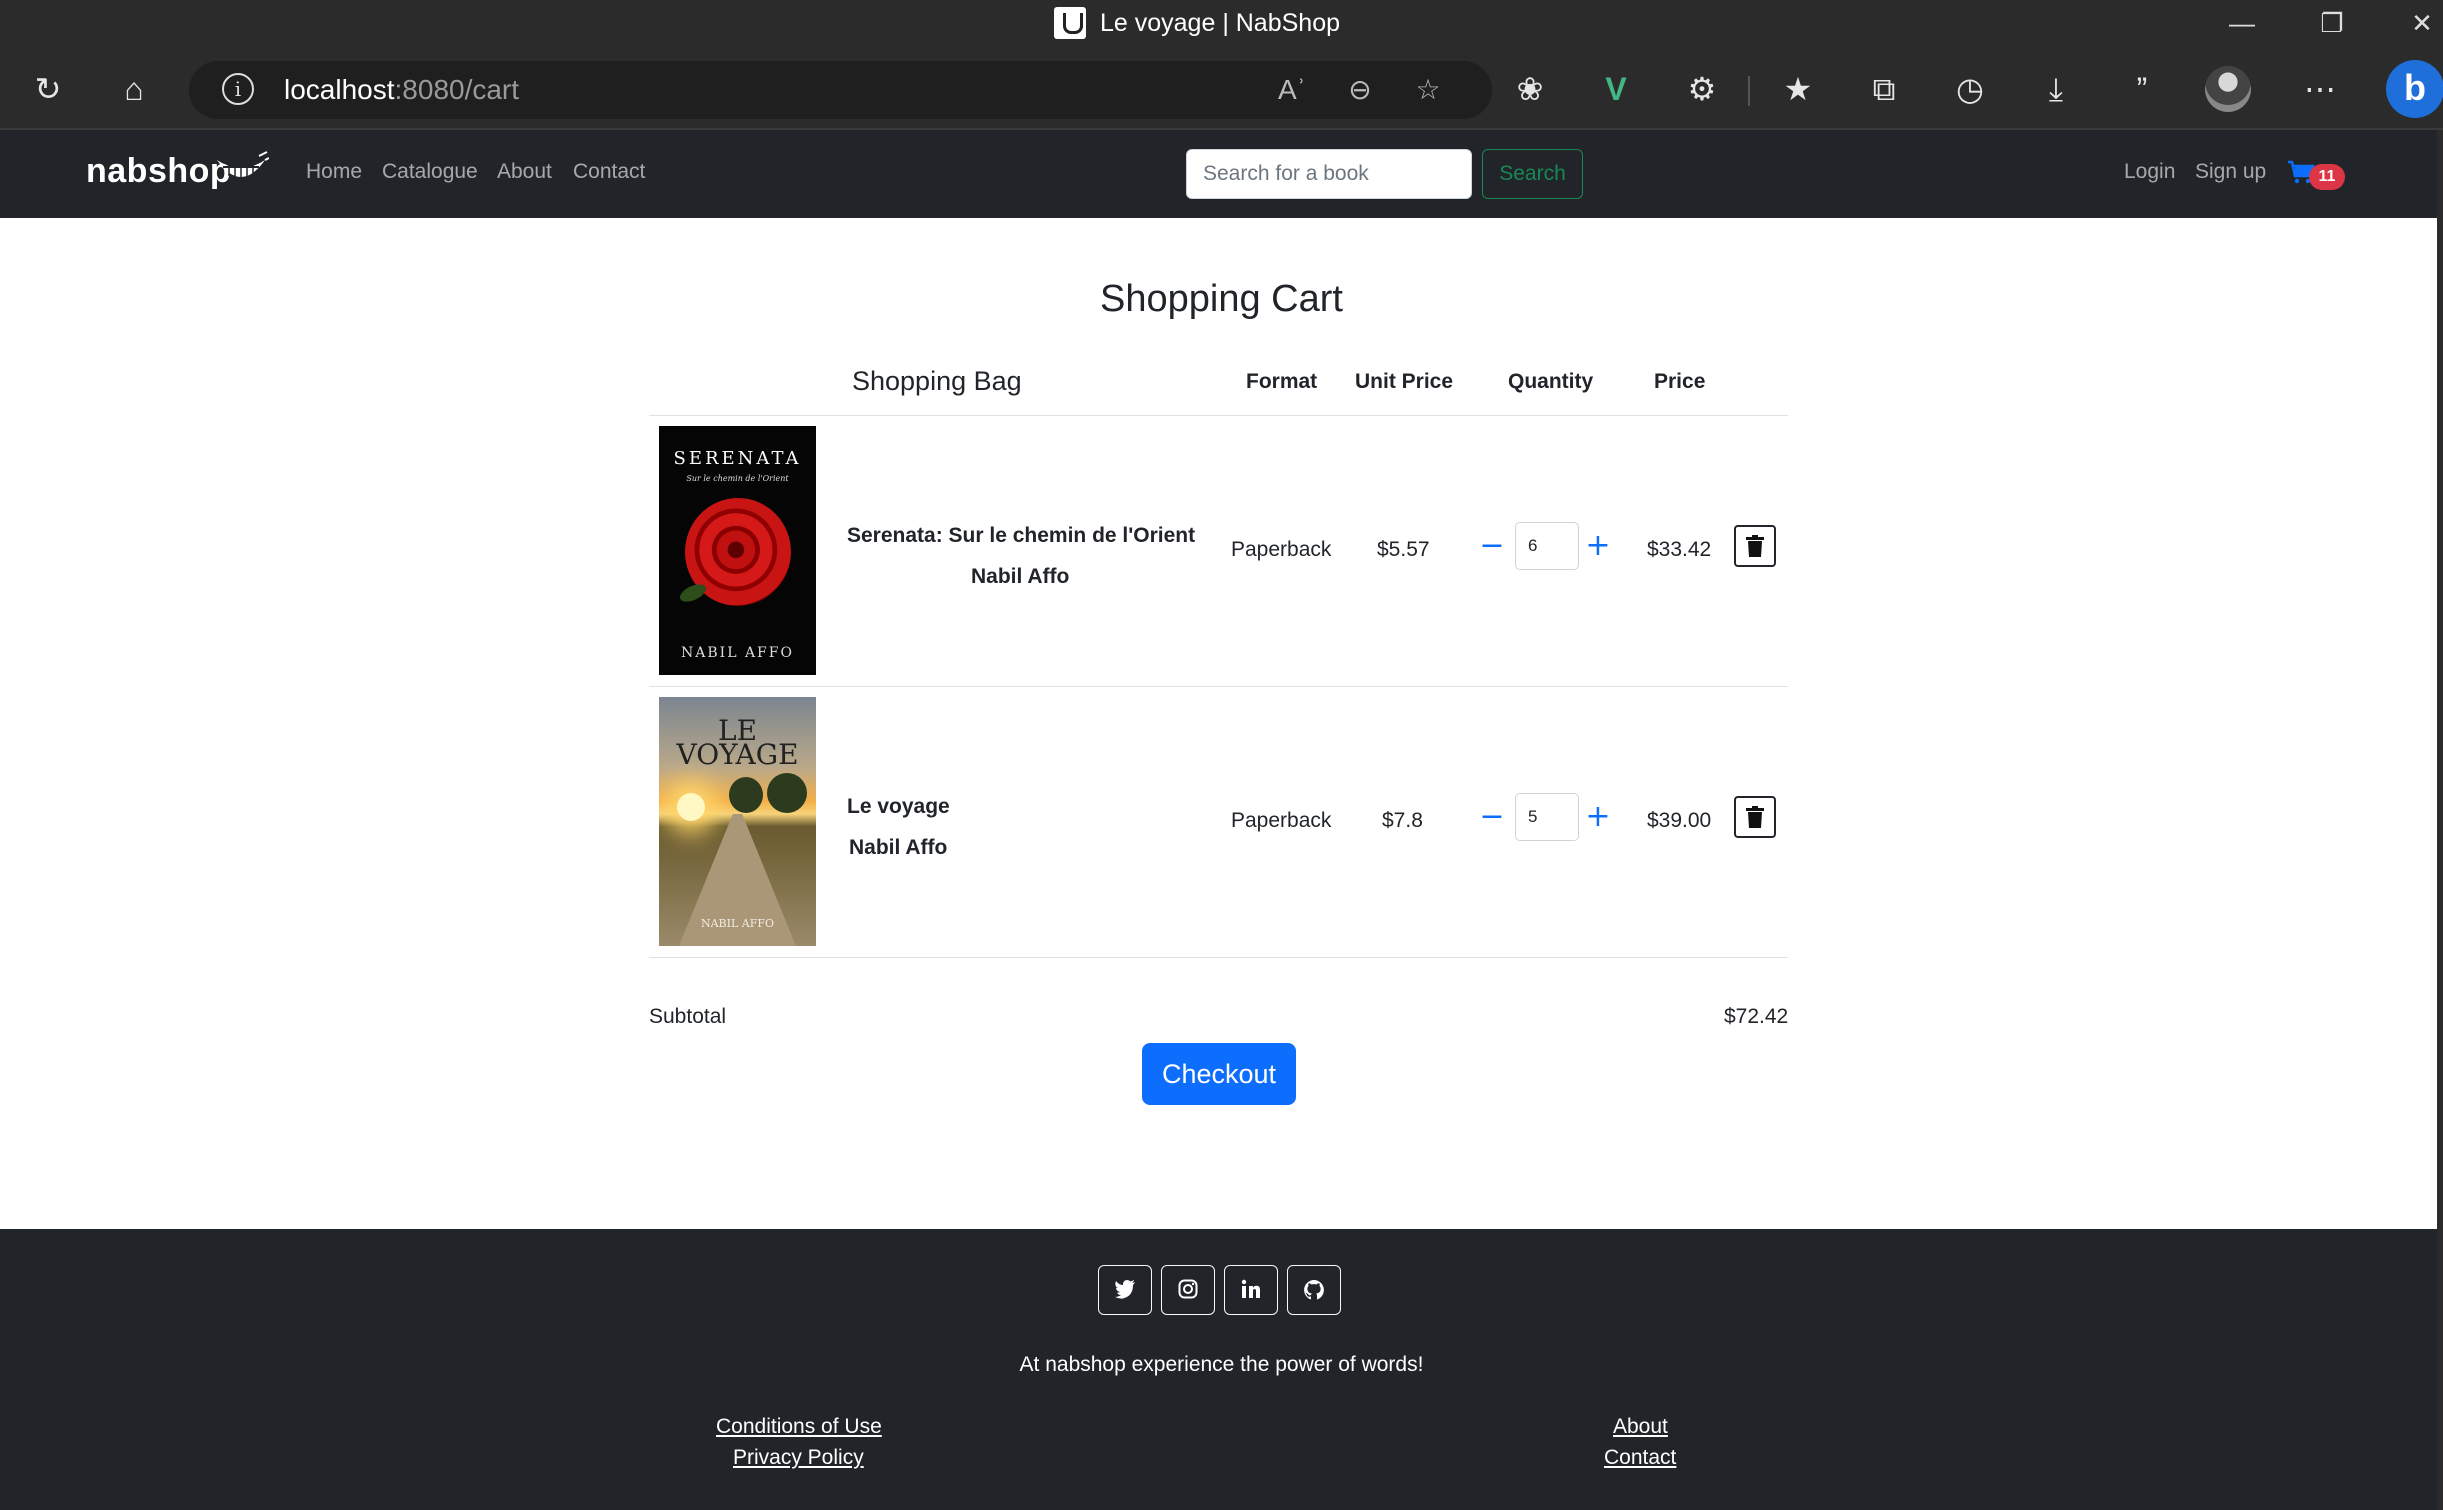  Describe the element at coordinates (2142, 89) in the screenshot. I see `quotes-icon: ”` at that location.